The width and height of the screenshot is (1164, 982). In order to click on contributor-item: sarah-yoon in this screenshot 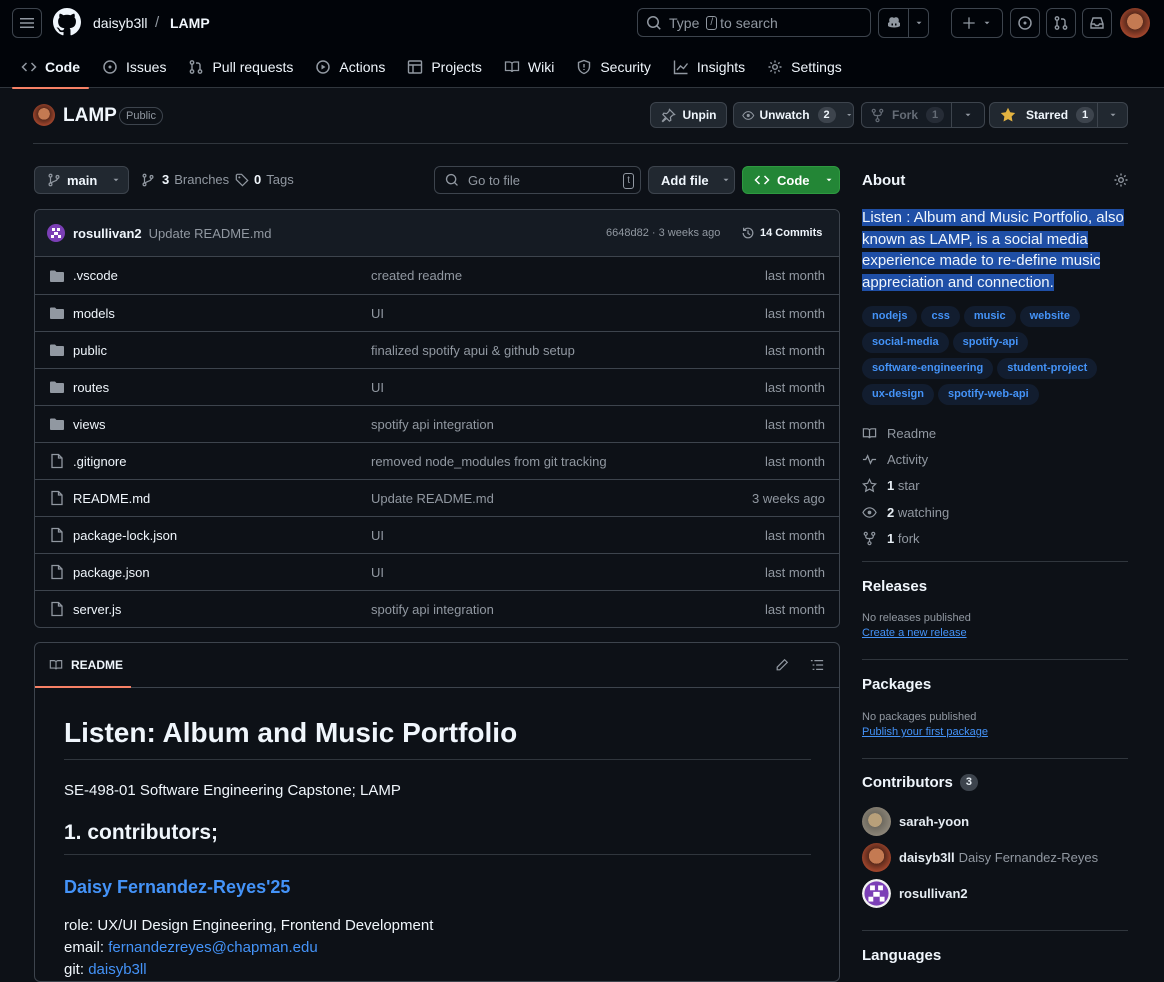, I will do `click(995, 821)`.